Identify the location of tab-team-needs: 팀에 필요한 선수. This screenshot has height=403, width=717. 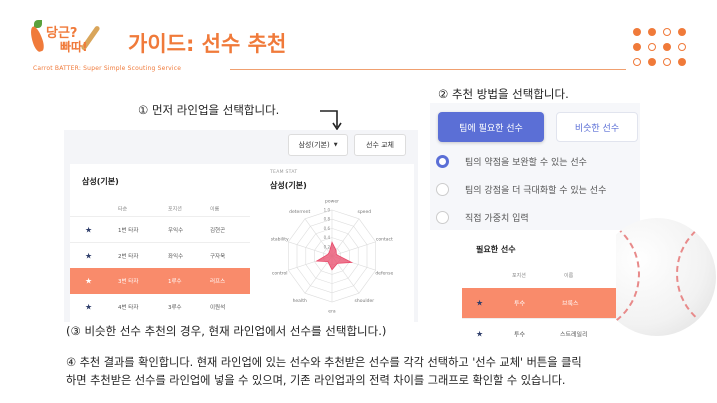
(491, 127).